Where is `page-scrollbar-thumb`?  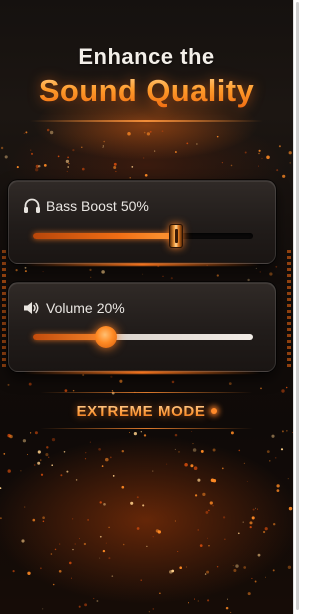
page-scrollbar-thumb is located at coordinates (297, 306).